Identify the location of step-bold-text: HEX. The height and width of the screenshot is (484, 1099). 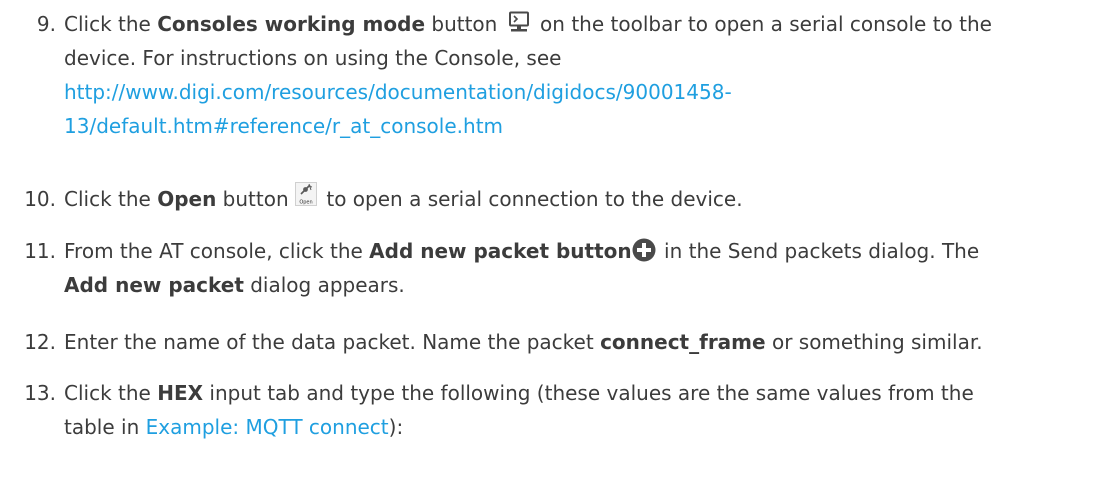
(180, 393).